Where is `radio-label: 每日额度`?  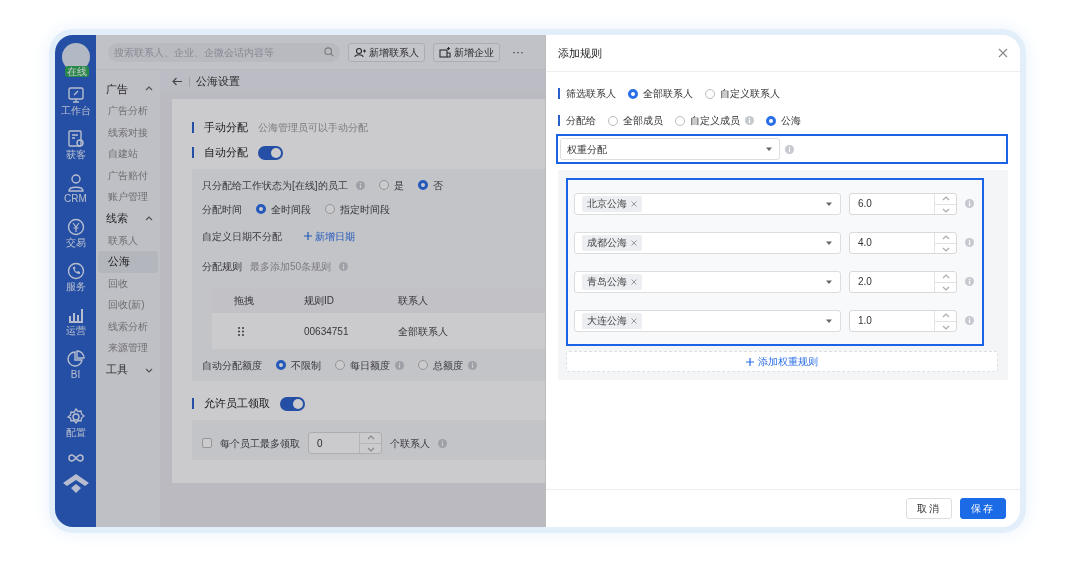
radio-label: 每日额度 is located at coordinates (370, 365).